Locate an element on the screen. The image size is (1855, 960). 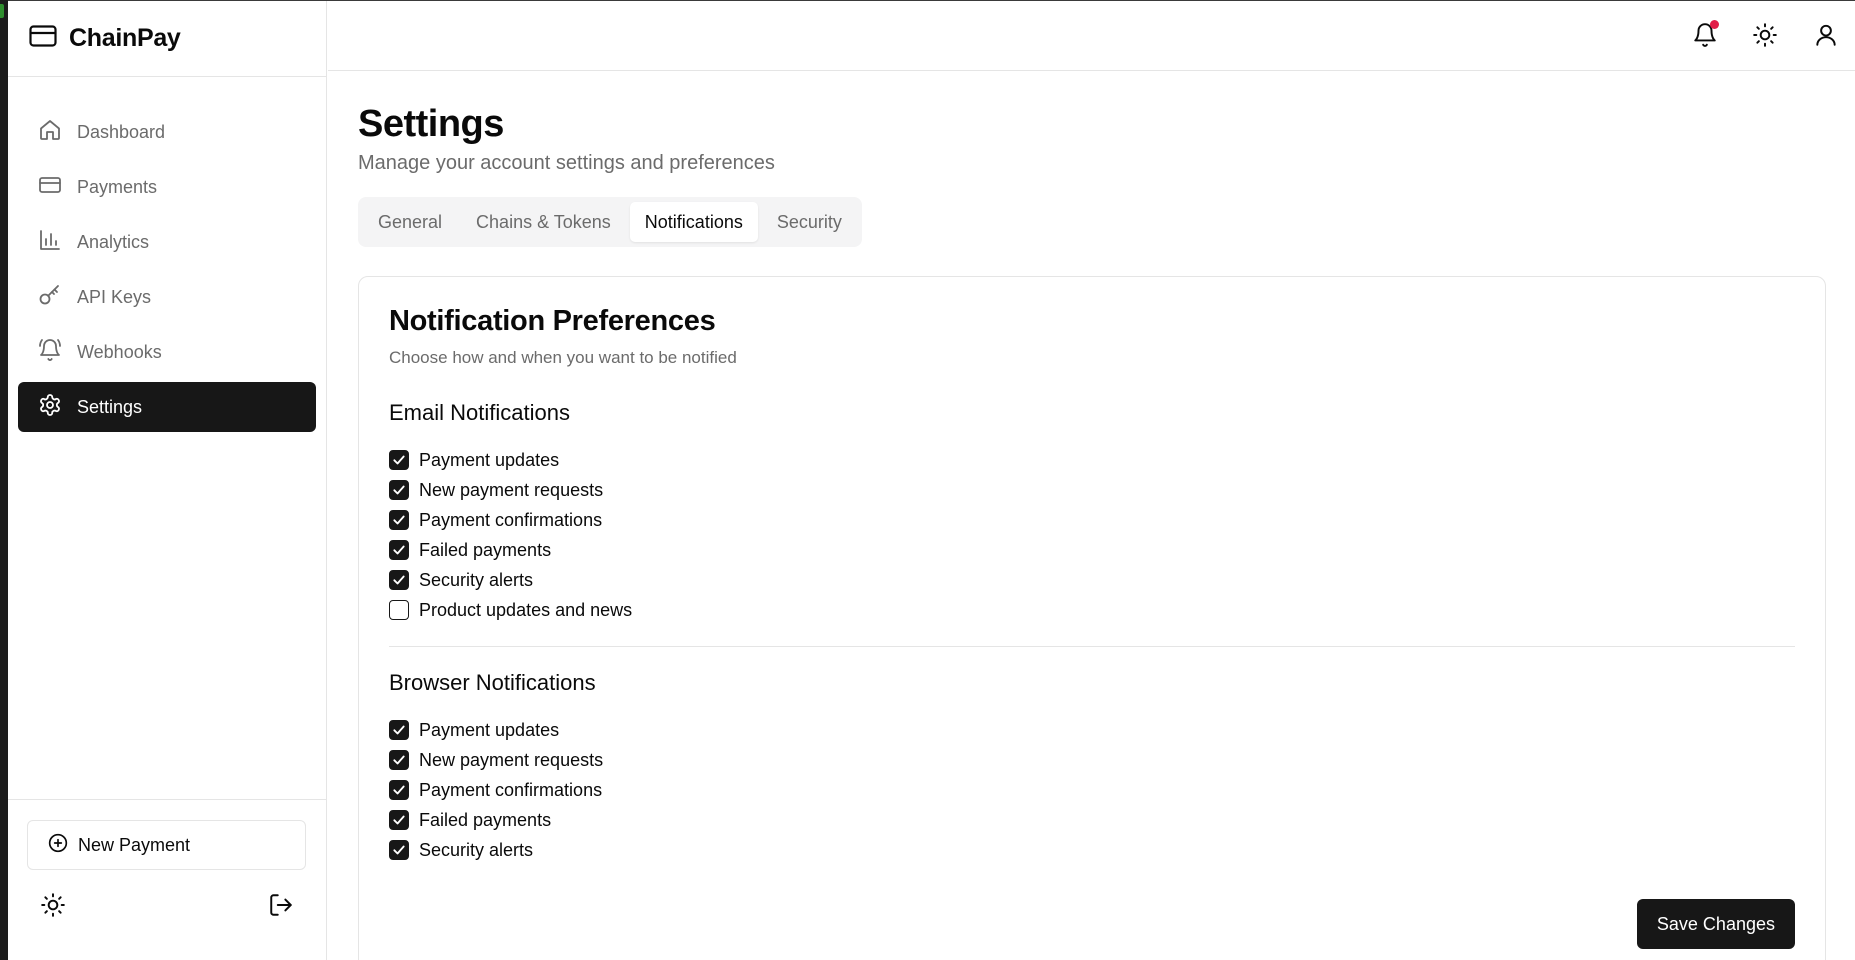
sidebar-item-payments: Payments is located at coordinates (167, 187).